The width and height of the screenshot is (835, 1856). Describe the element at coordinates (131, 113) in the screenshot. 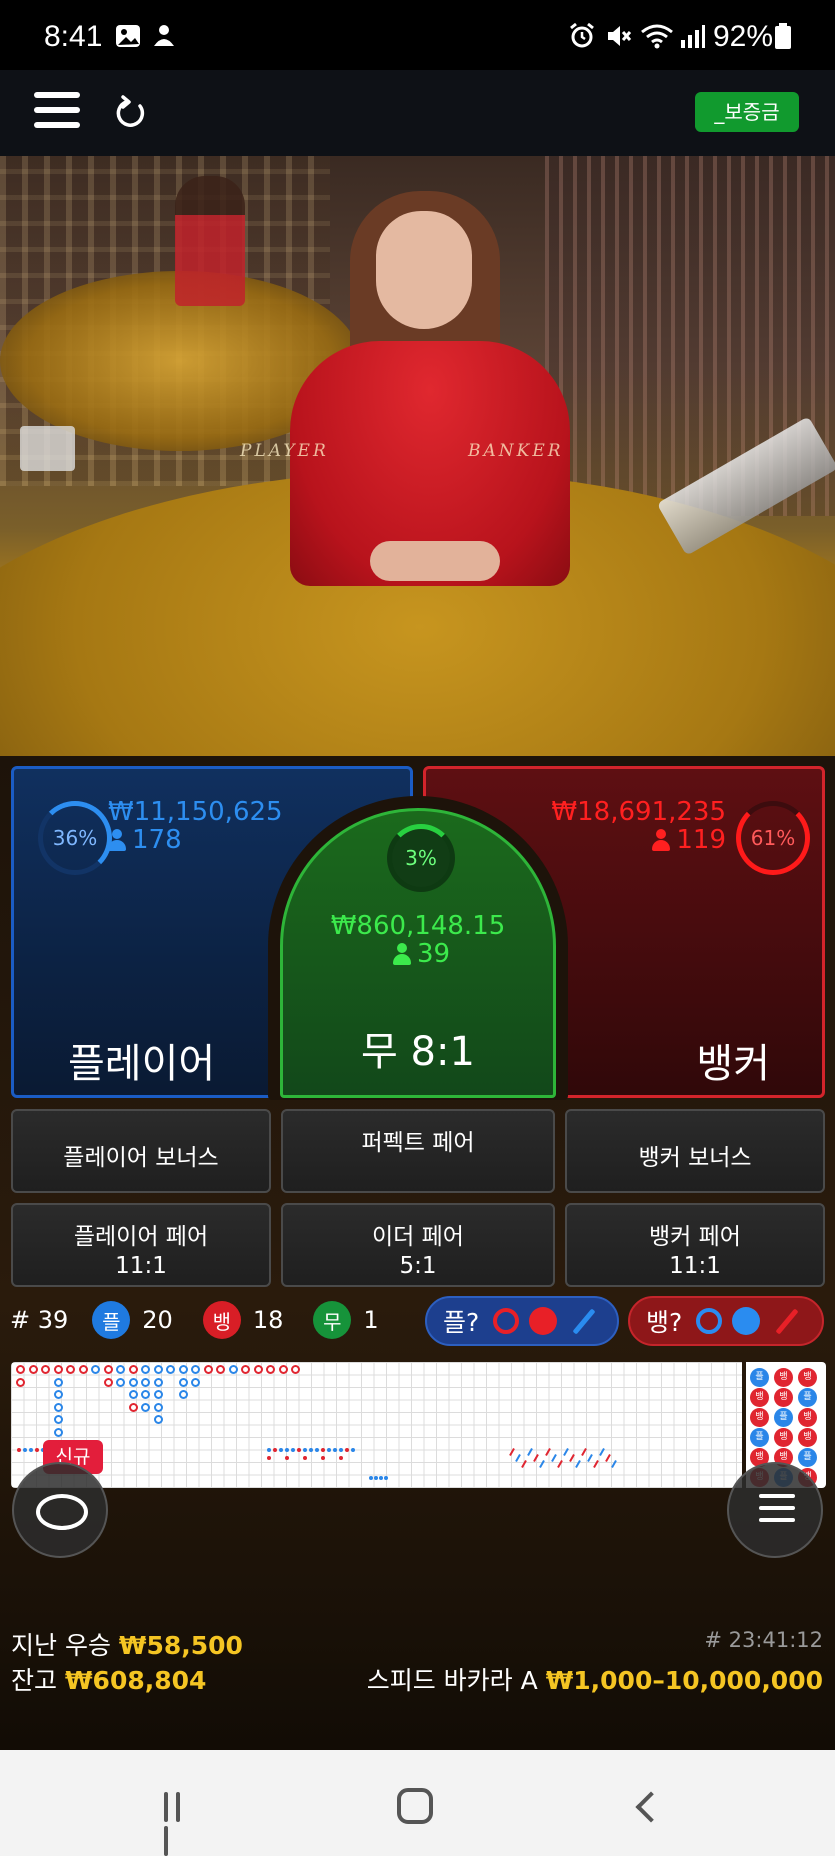

I see `reload-icon` at that location.